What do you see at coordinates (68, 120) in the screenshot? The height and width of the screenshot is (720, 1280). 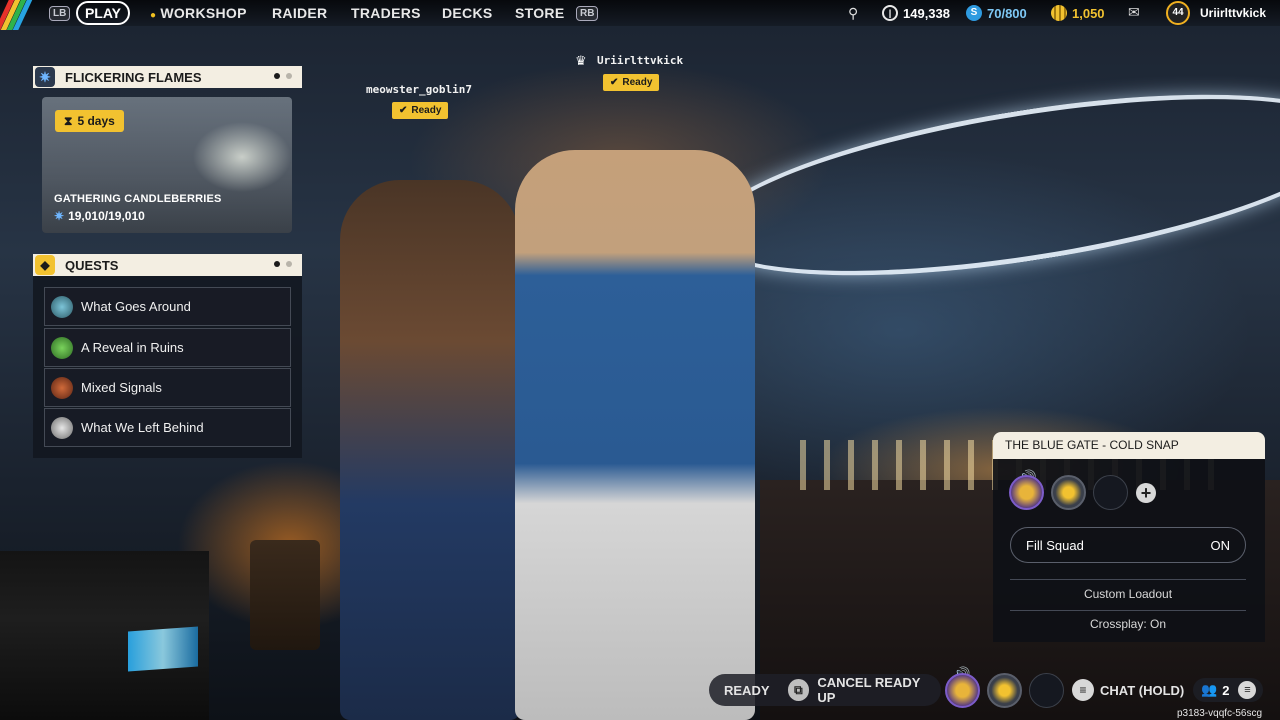 I see `hourglass-icon: ⧗` at bounding box center [68, 120].